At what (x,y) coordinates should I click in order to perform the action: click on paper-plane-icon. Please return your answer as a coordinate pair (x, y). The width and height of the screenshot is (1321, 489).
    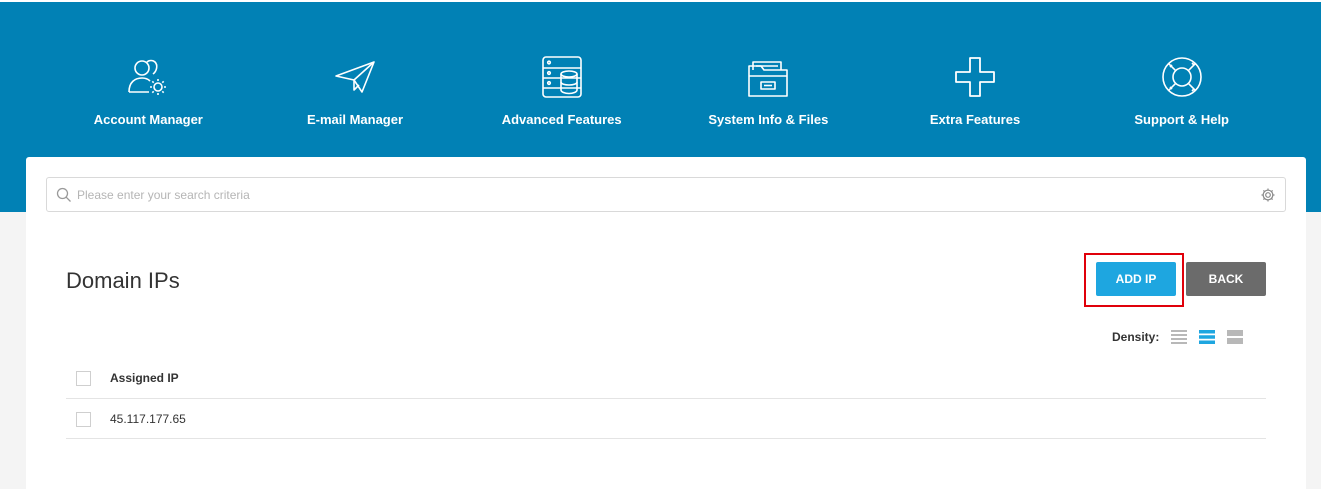
    Looking at the image, I should click on (355, 77).